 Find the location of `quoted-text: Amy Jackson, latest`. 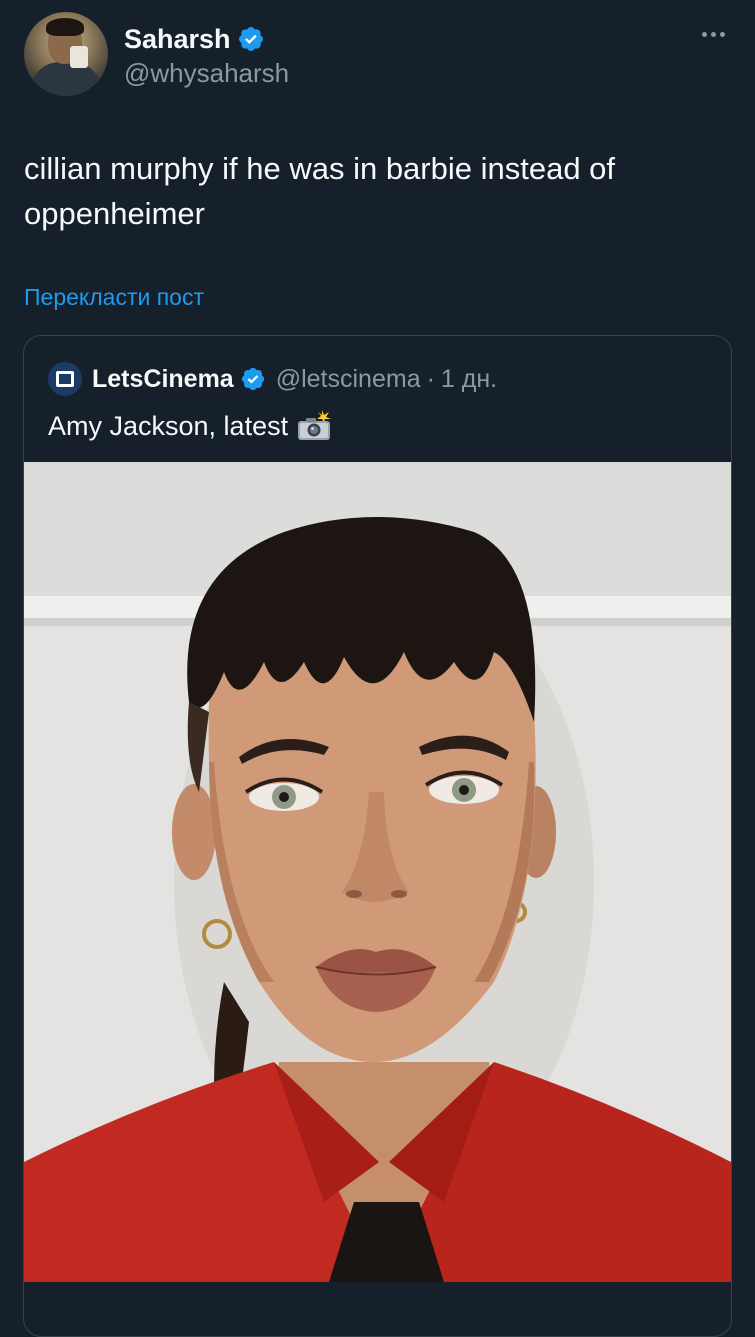

quoted-text: Amy Jackson, latest is located at coordinates (168, 425).